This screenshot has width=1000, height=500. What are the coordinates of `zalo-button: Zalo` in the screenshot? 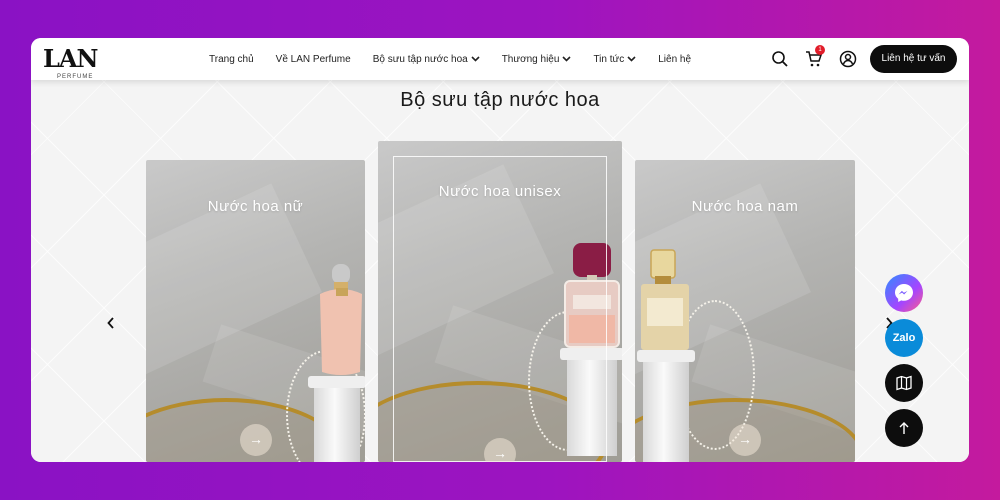 It's located at (904, 338).